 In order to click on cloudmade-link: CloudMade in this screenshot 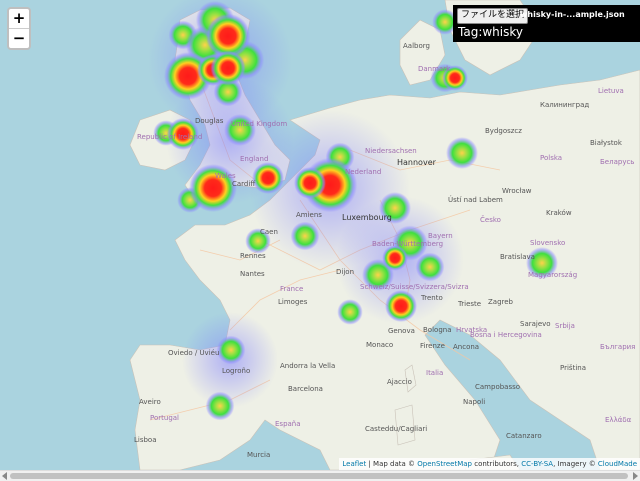, I will do `click(617, 464)`.